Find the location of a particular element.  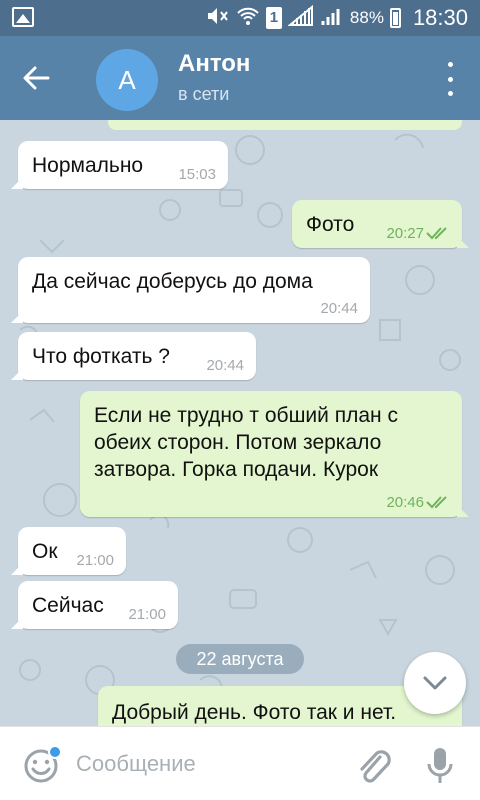

message-text: Нормально is located at coordinates (88, 165).